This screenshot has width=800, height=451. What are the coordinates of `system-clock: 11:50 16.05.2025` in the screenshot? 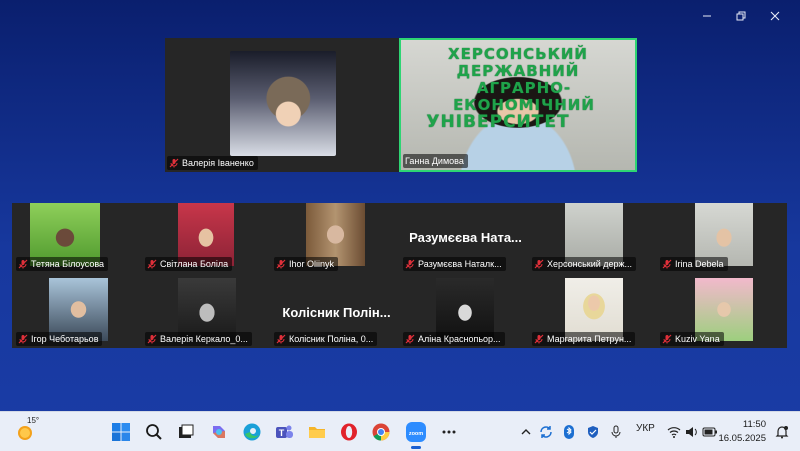 It's located at (742, 432).